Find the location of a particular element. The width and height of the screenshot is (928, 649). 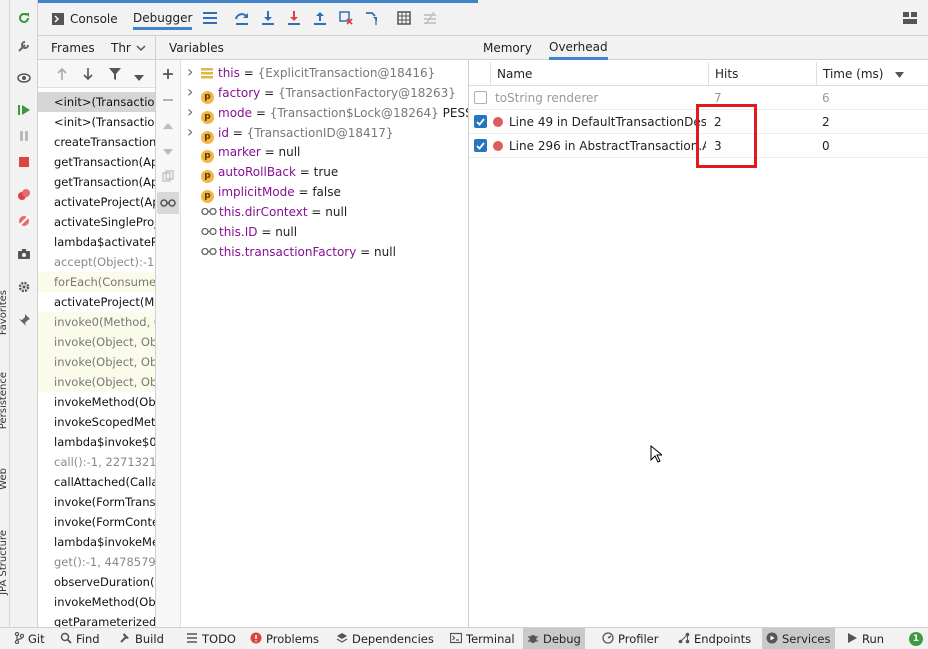

variable-row: this.ID = null is located at coordinates (242, 232).